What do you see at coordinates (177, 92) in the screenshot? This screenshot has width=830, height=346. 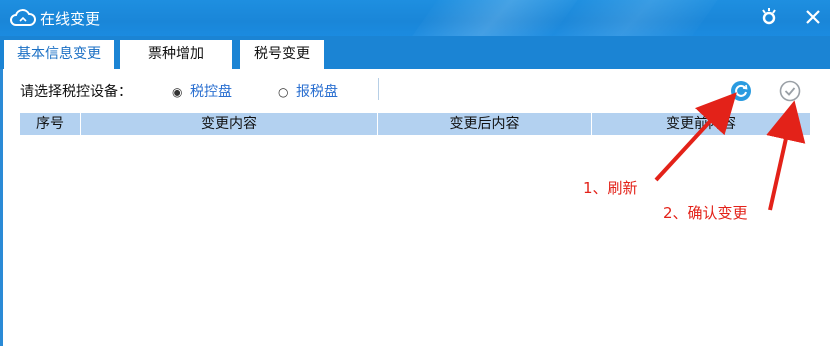 I see `radio-selected-icon: ◉` at bounding box center [177, 92].